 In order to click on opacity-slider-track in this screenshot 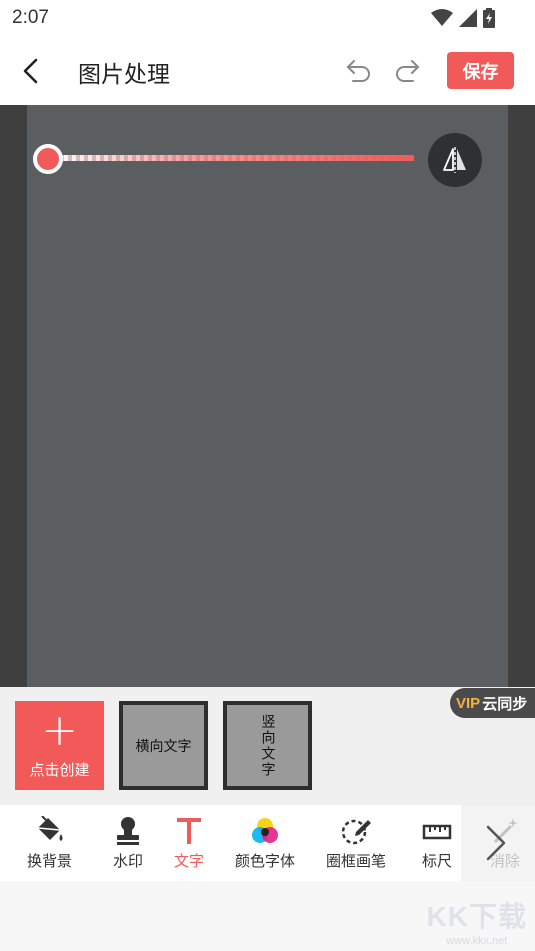, I will do `click(231, 158)`.